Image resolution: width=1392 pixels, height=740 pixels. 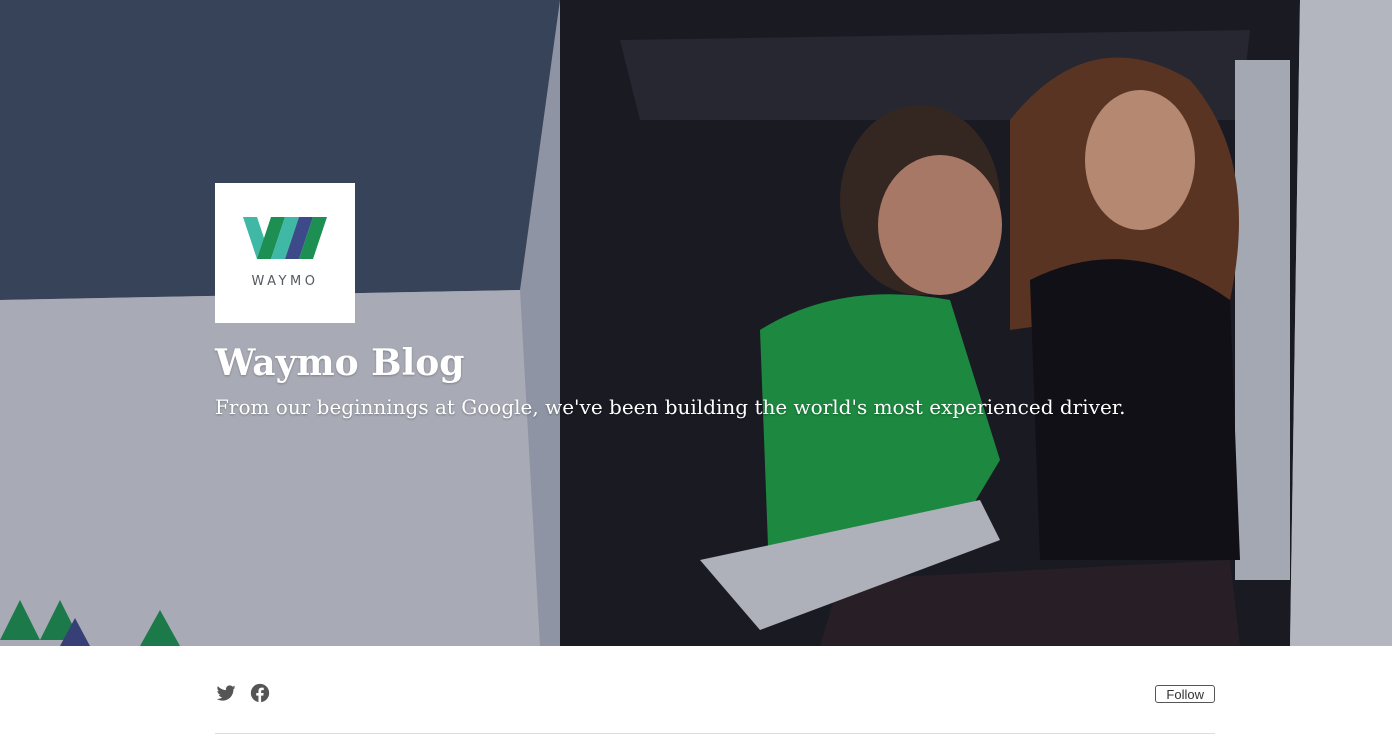 What do you see at coordinates (243, 693) in the screenshot?
I see `social-links` at bounding box center [243, 693].